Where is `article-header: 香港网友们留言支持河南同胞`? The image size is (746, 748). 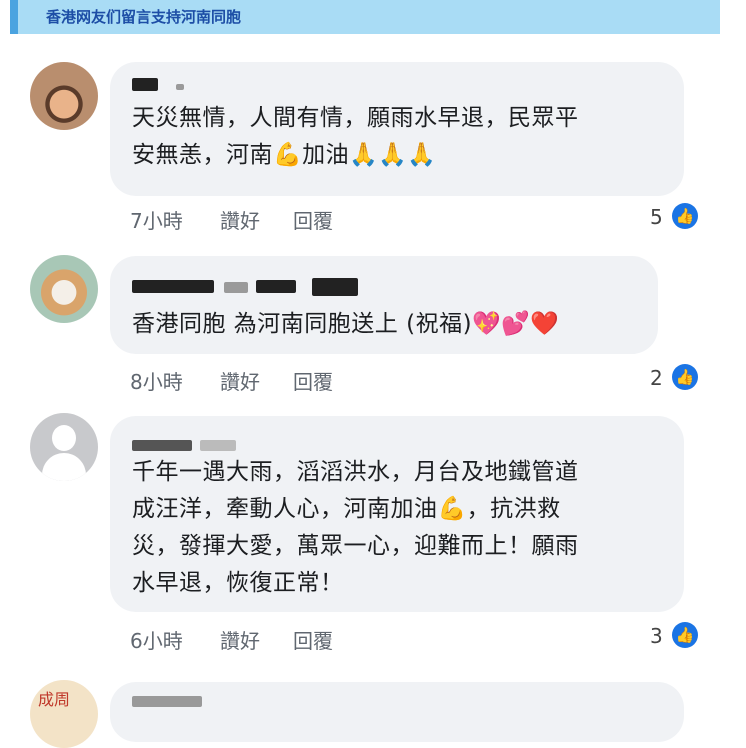
article-header: 香港网友们留言支持河南同胞 is located at coordinates (365, 17).